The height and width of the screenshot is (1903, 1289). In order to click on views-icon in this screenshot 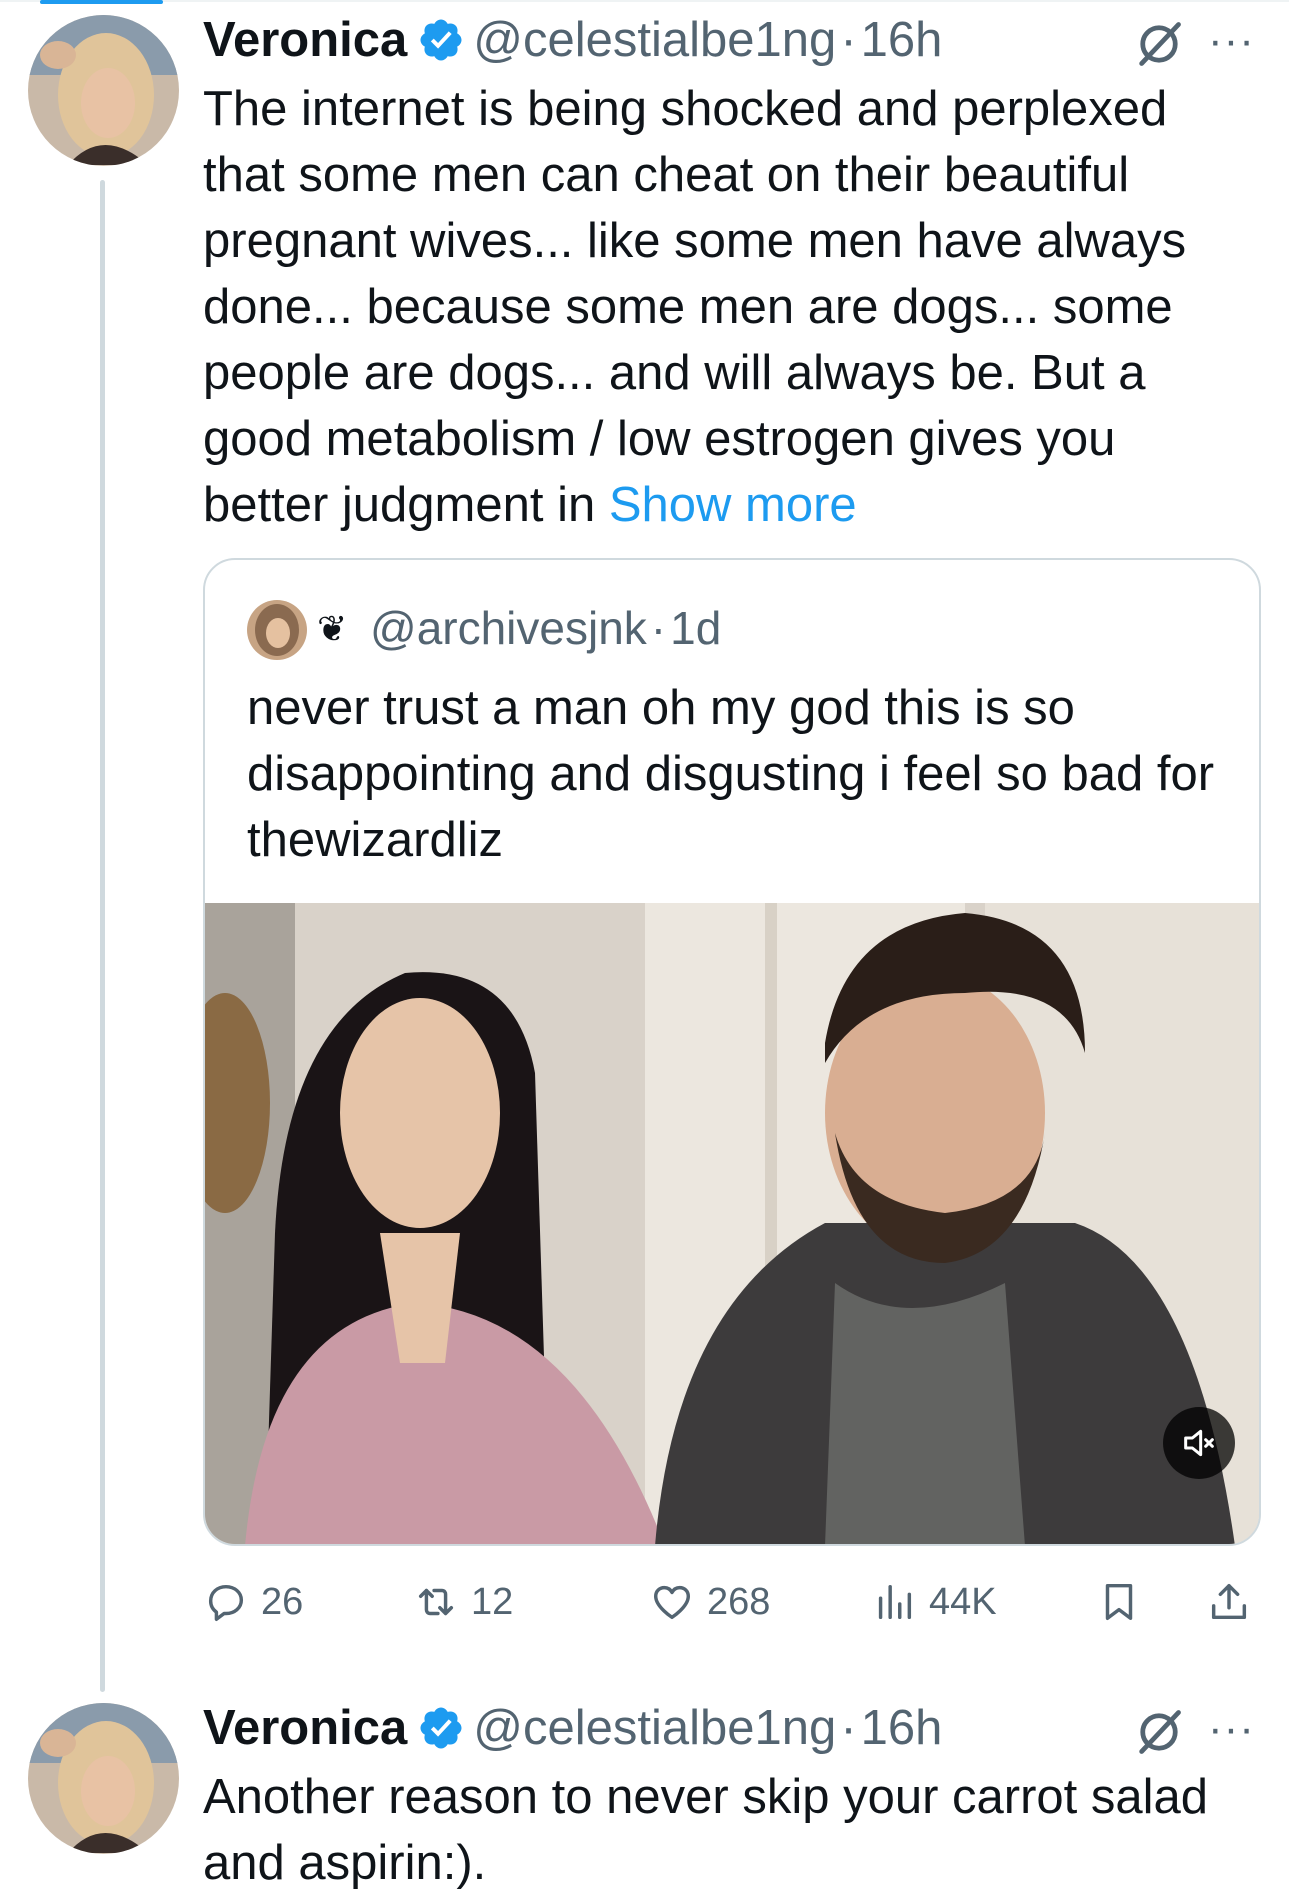, I will do `click(895, 1602)`.